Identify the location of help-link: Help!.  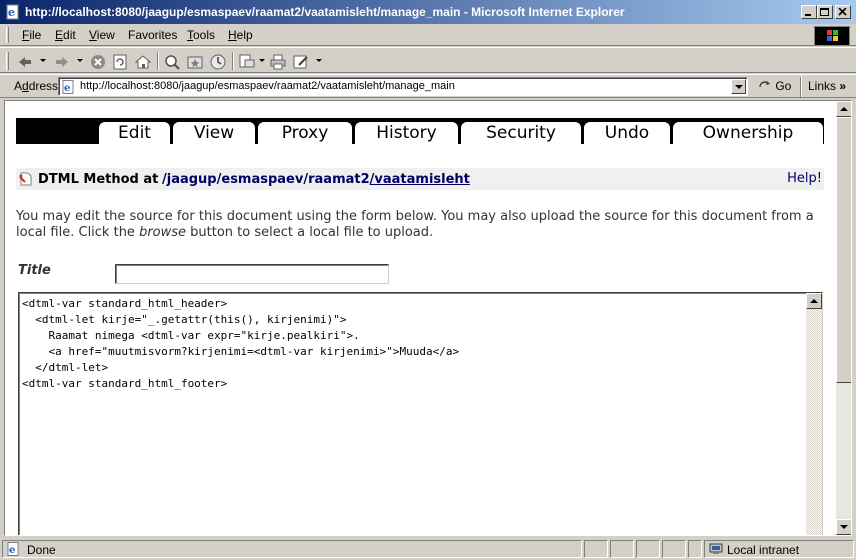
(804, 178).